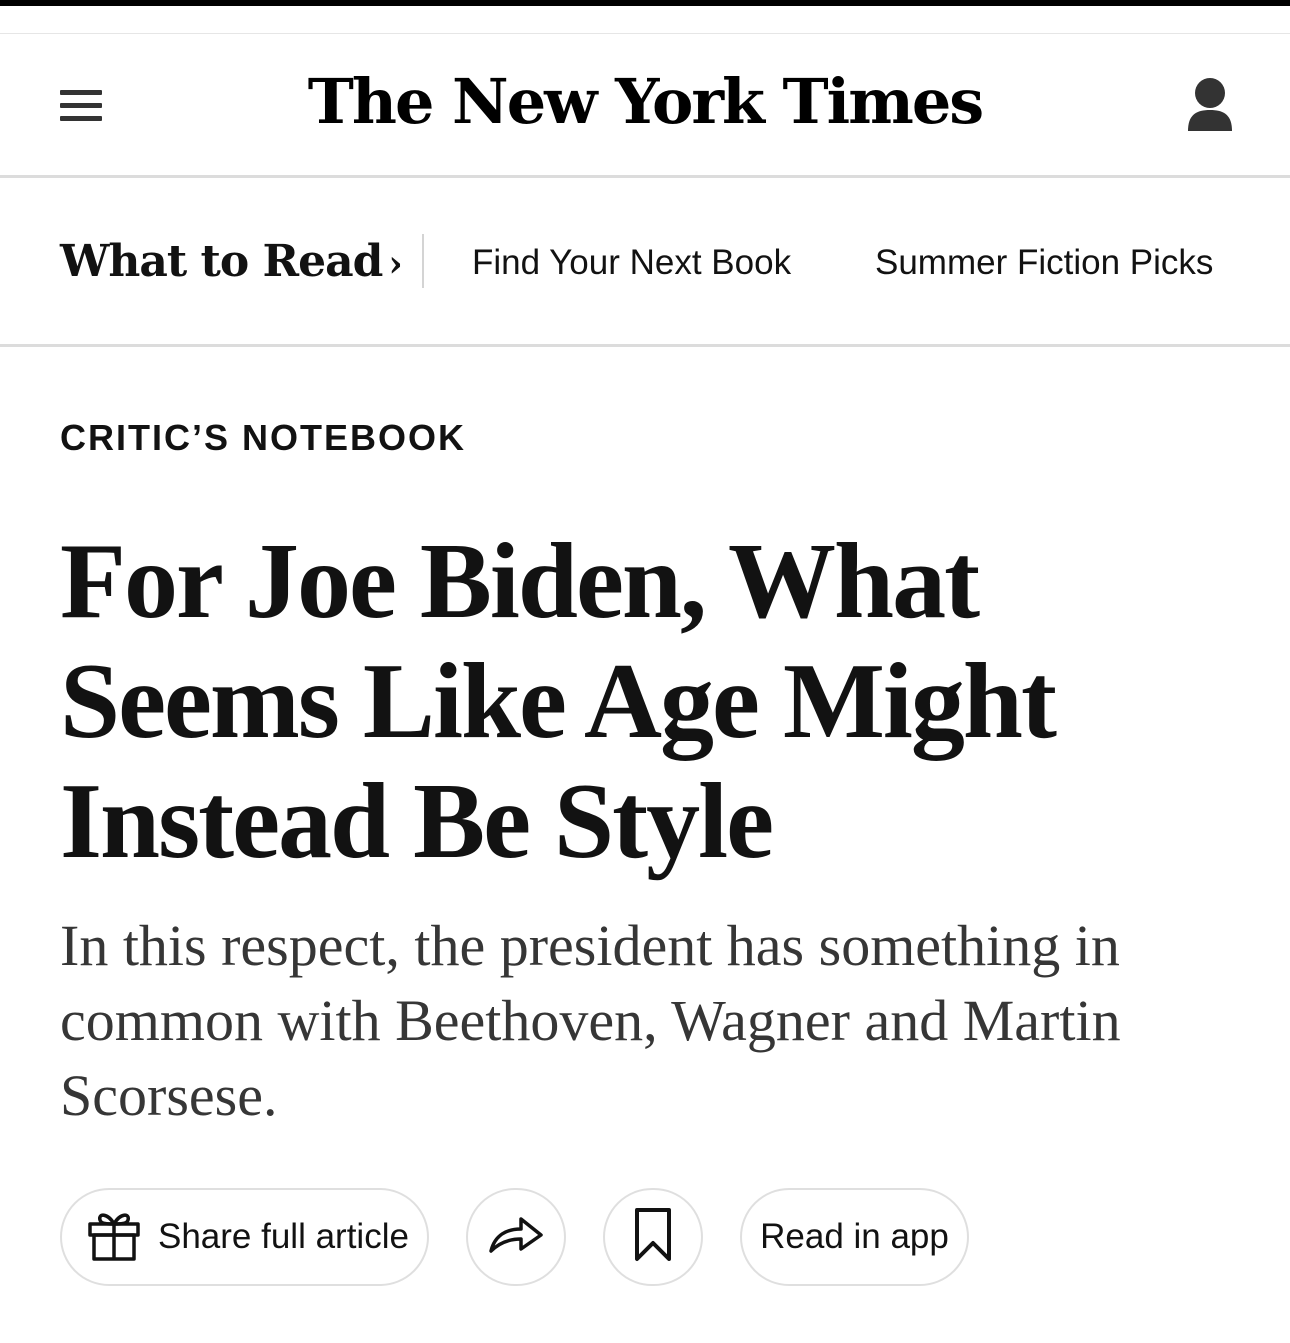  Describe the element at coordinates (1210, 106) in the screenshot. I see `account-user-icon` at that location.